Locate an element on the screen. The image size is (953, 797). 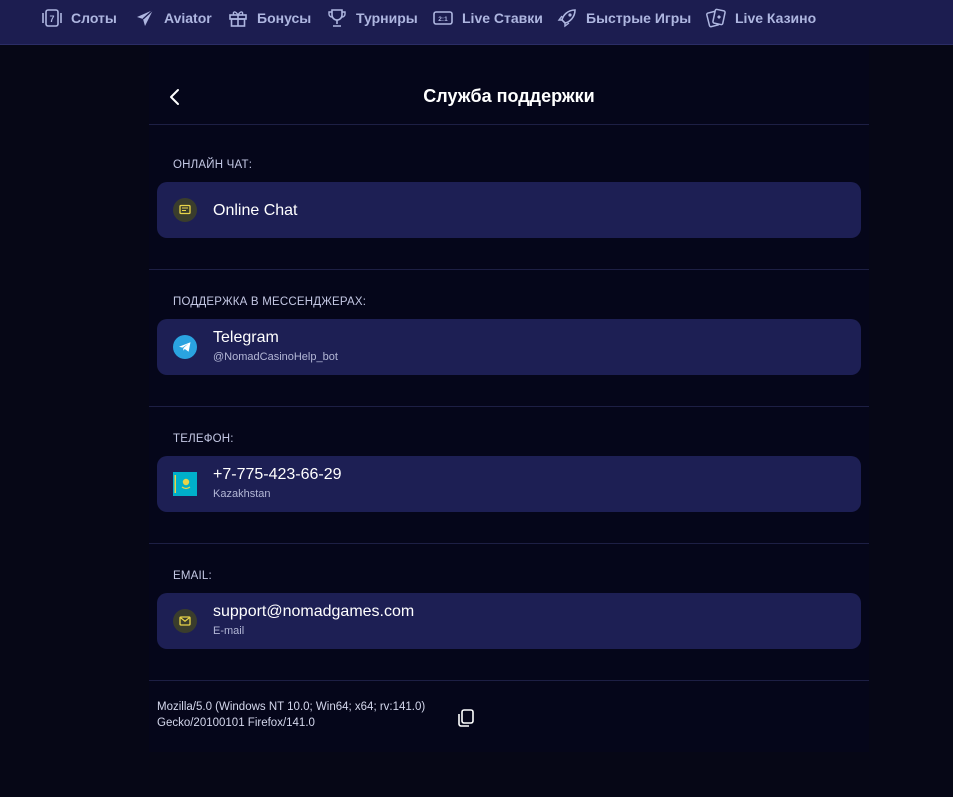
mail-icon is located at coordinates (185, 621).